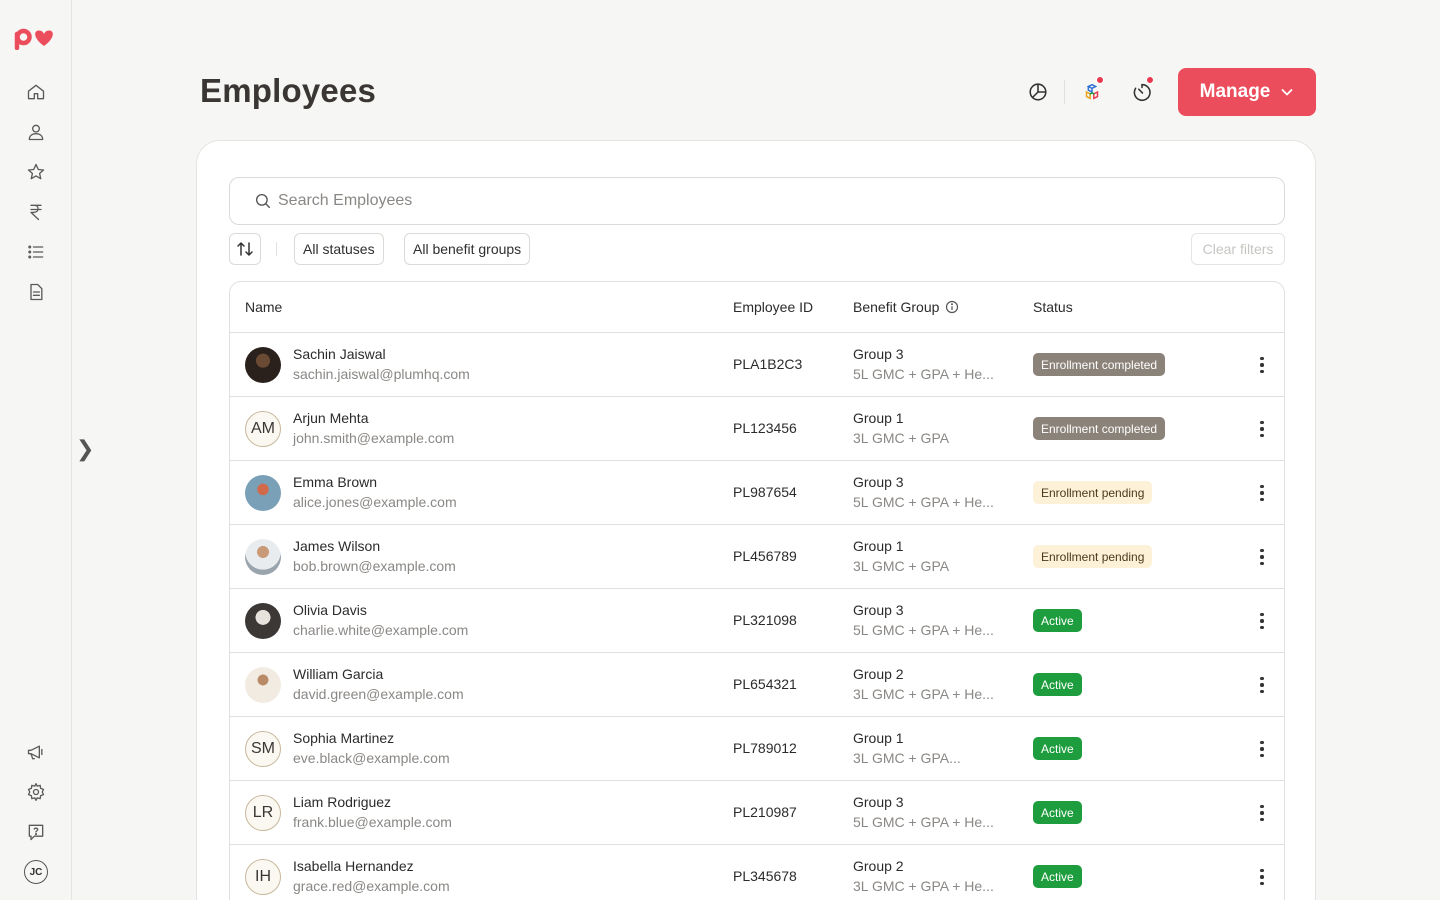 The height and width of the screenshot is (900, 1440). What do you see at coordinates (901, 438) in the screenshot?
I see `benefit-plan: 3L GMC + GPA` at bounding box center [901, 438].